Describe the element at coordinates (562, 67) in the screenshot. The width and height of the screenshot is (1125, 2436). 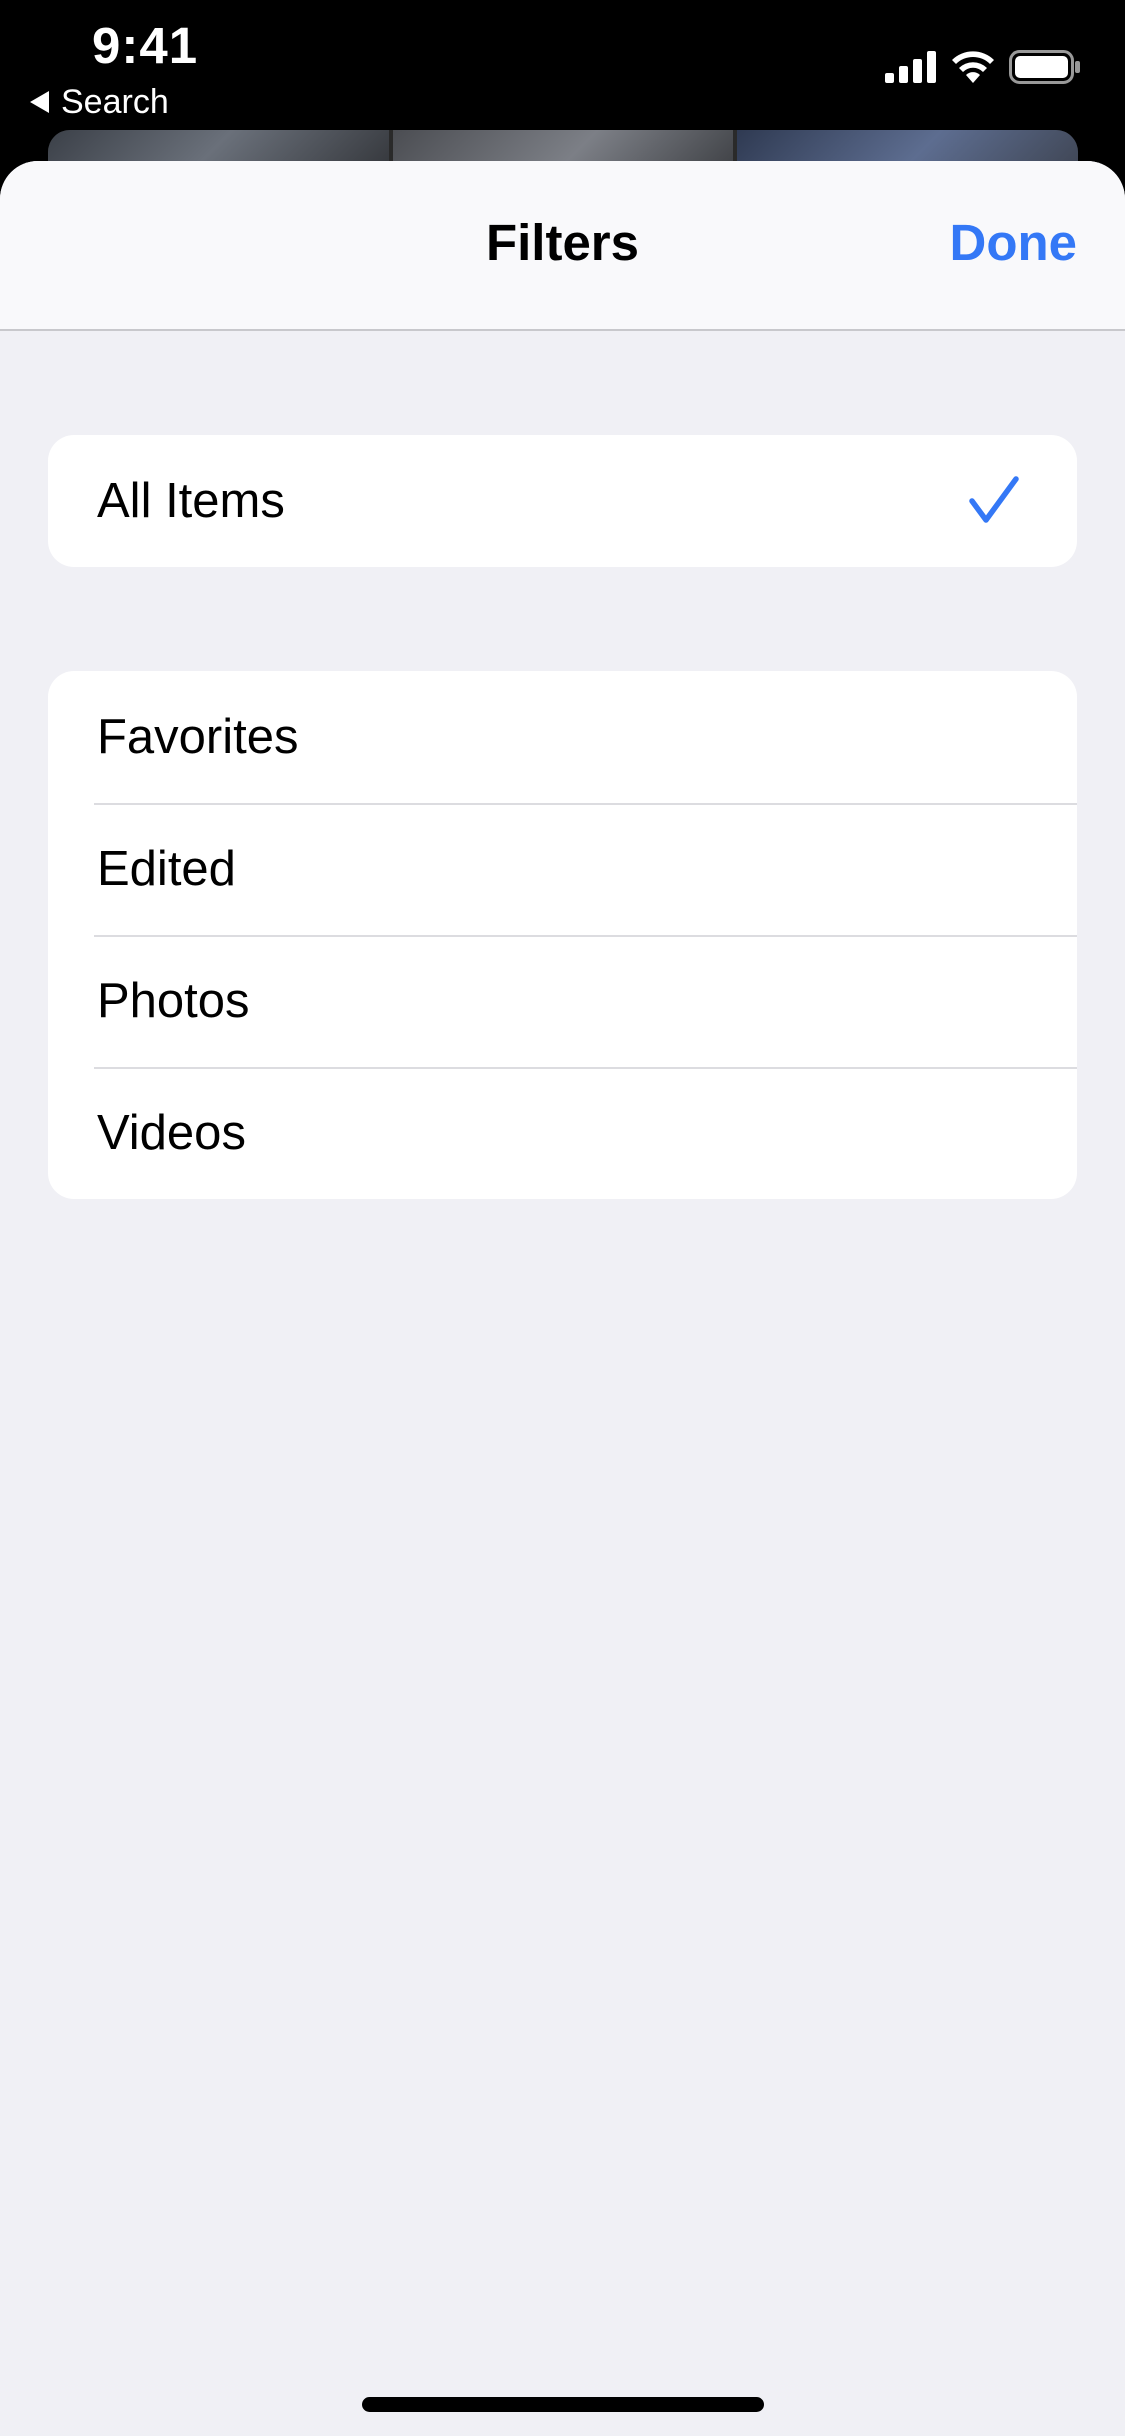
I see `status-bar: 9:41 Search` at that location.